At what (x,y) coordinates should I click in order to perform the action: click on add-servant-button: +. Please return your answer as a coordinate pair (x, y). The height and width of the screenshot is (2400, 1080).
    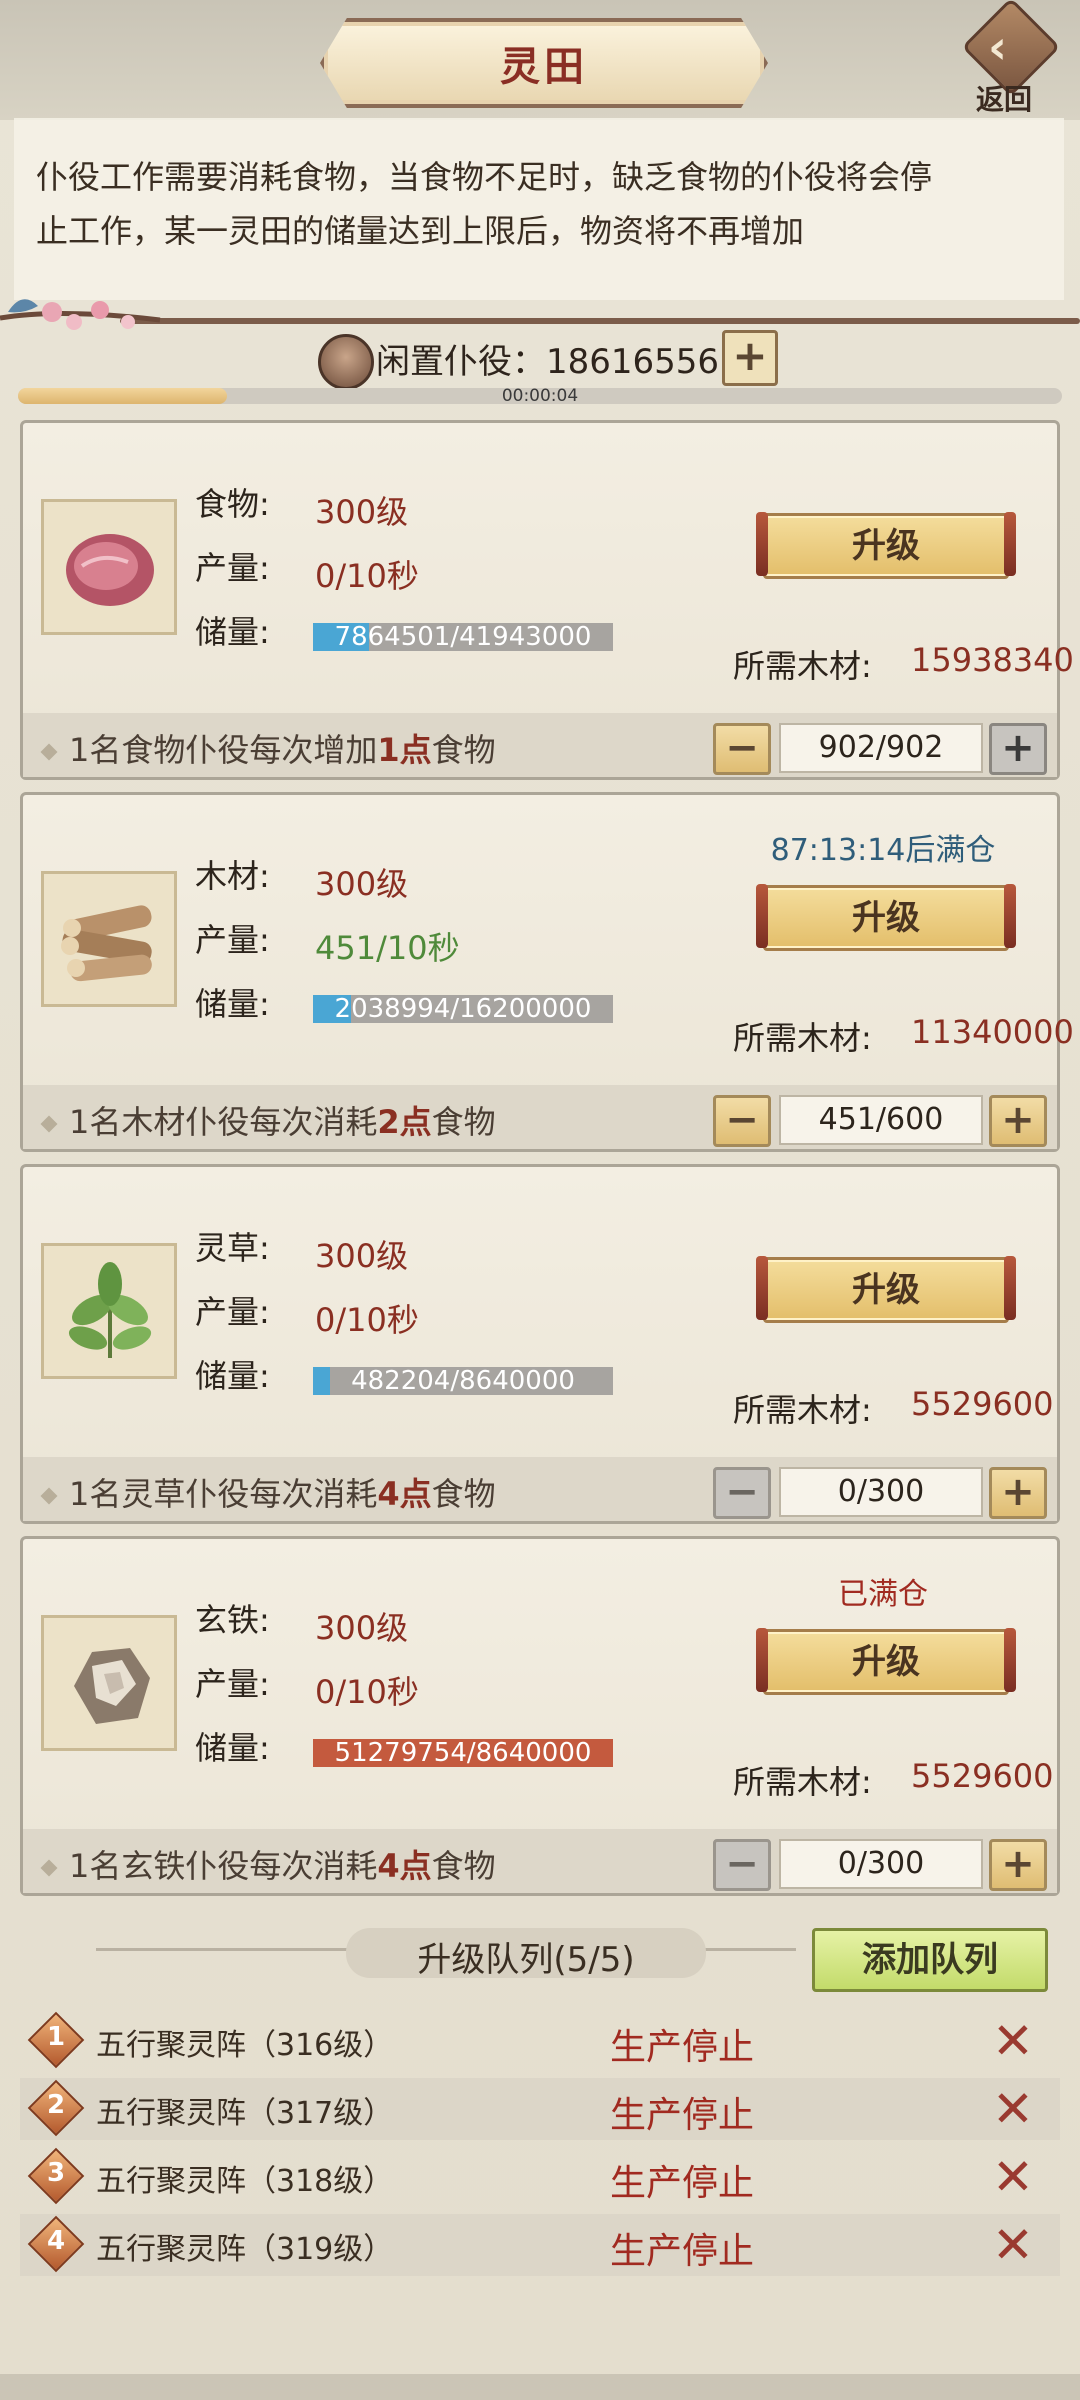
    Looking at the image, I should click on (750, 358).